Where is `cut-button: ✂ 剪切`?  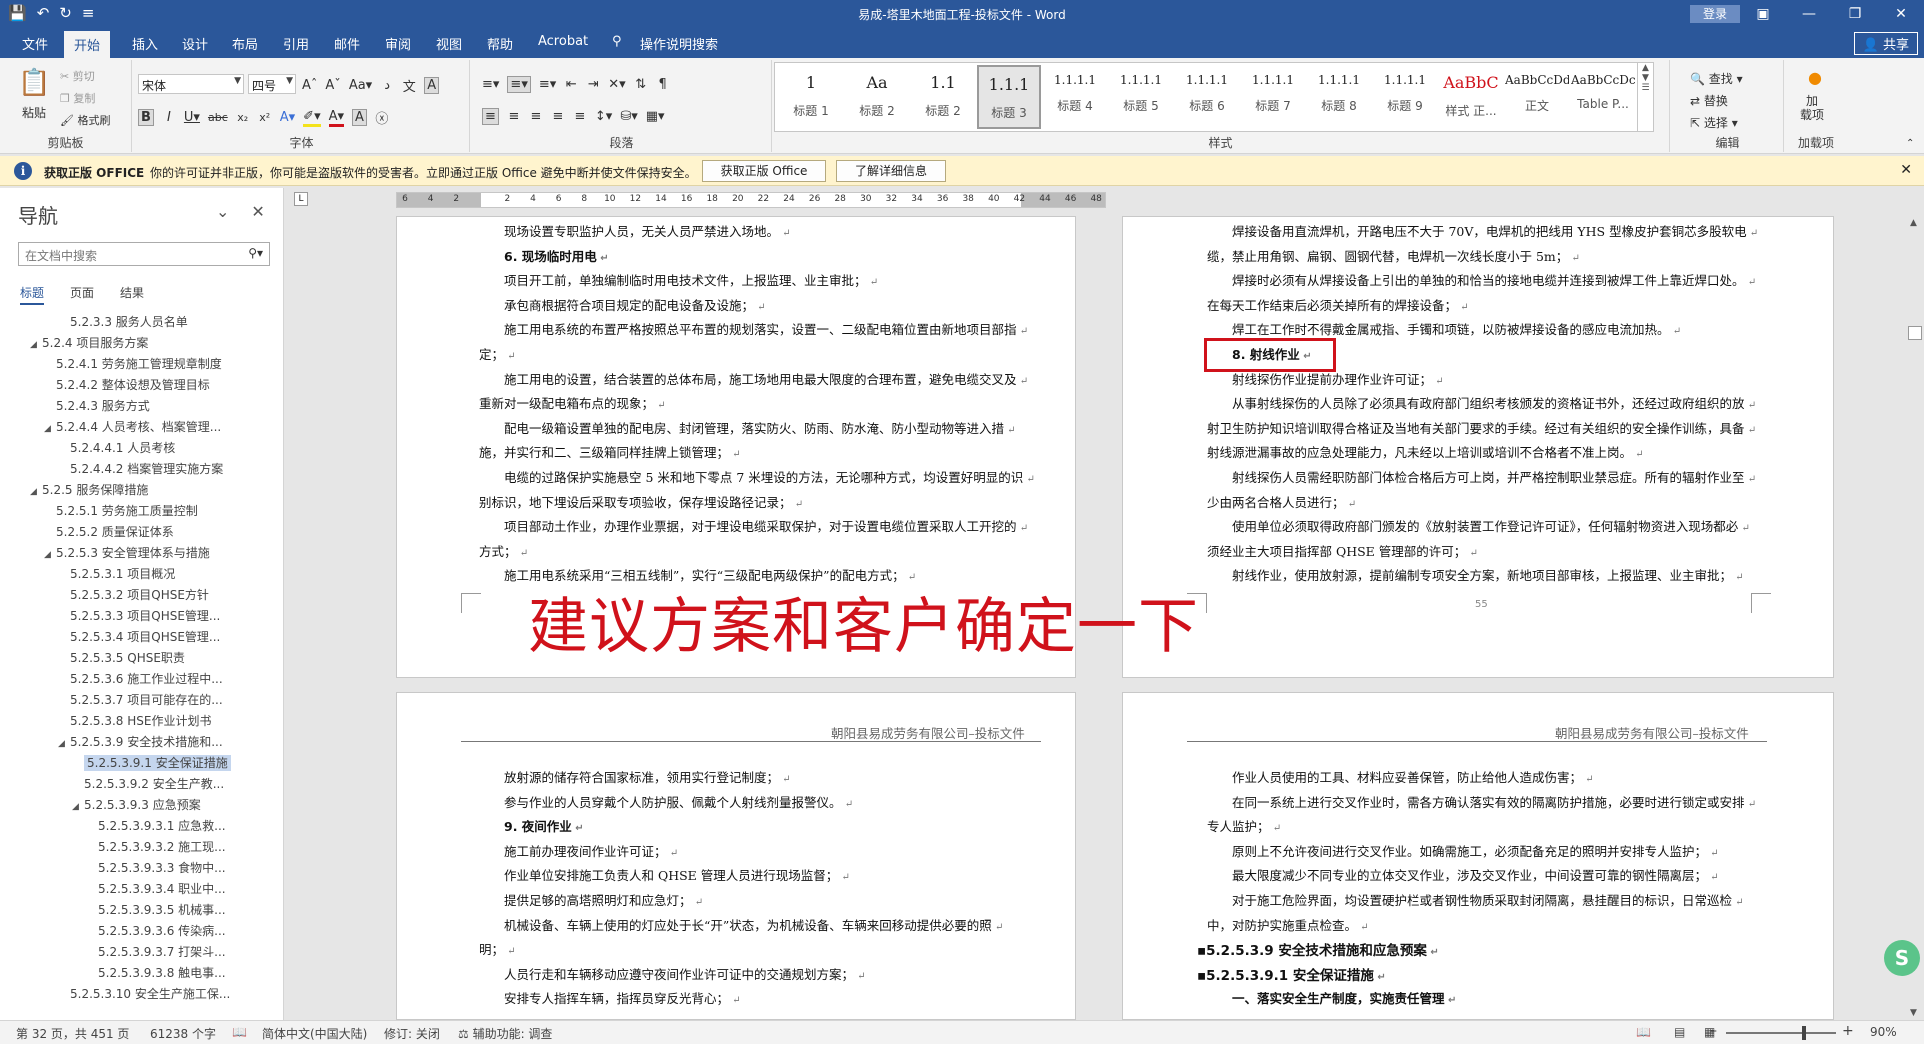
cut-button: ✂ 剪切 is located at coordinates (77, 76).